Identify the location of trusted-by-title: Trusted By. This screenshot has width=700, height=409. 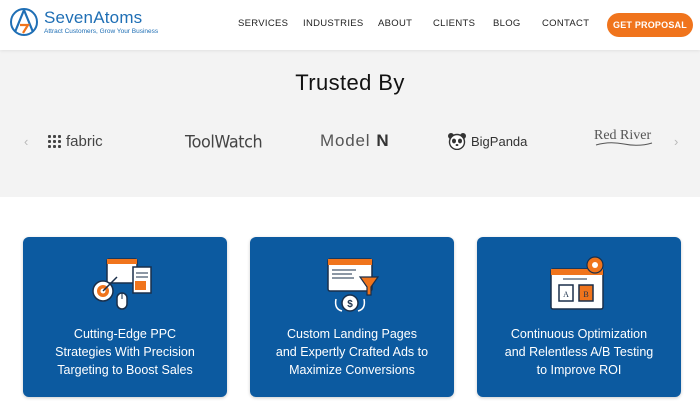
(350, 82).